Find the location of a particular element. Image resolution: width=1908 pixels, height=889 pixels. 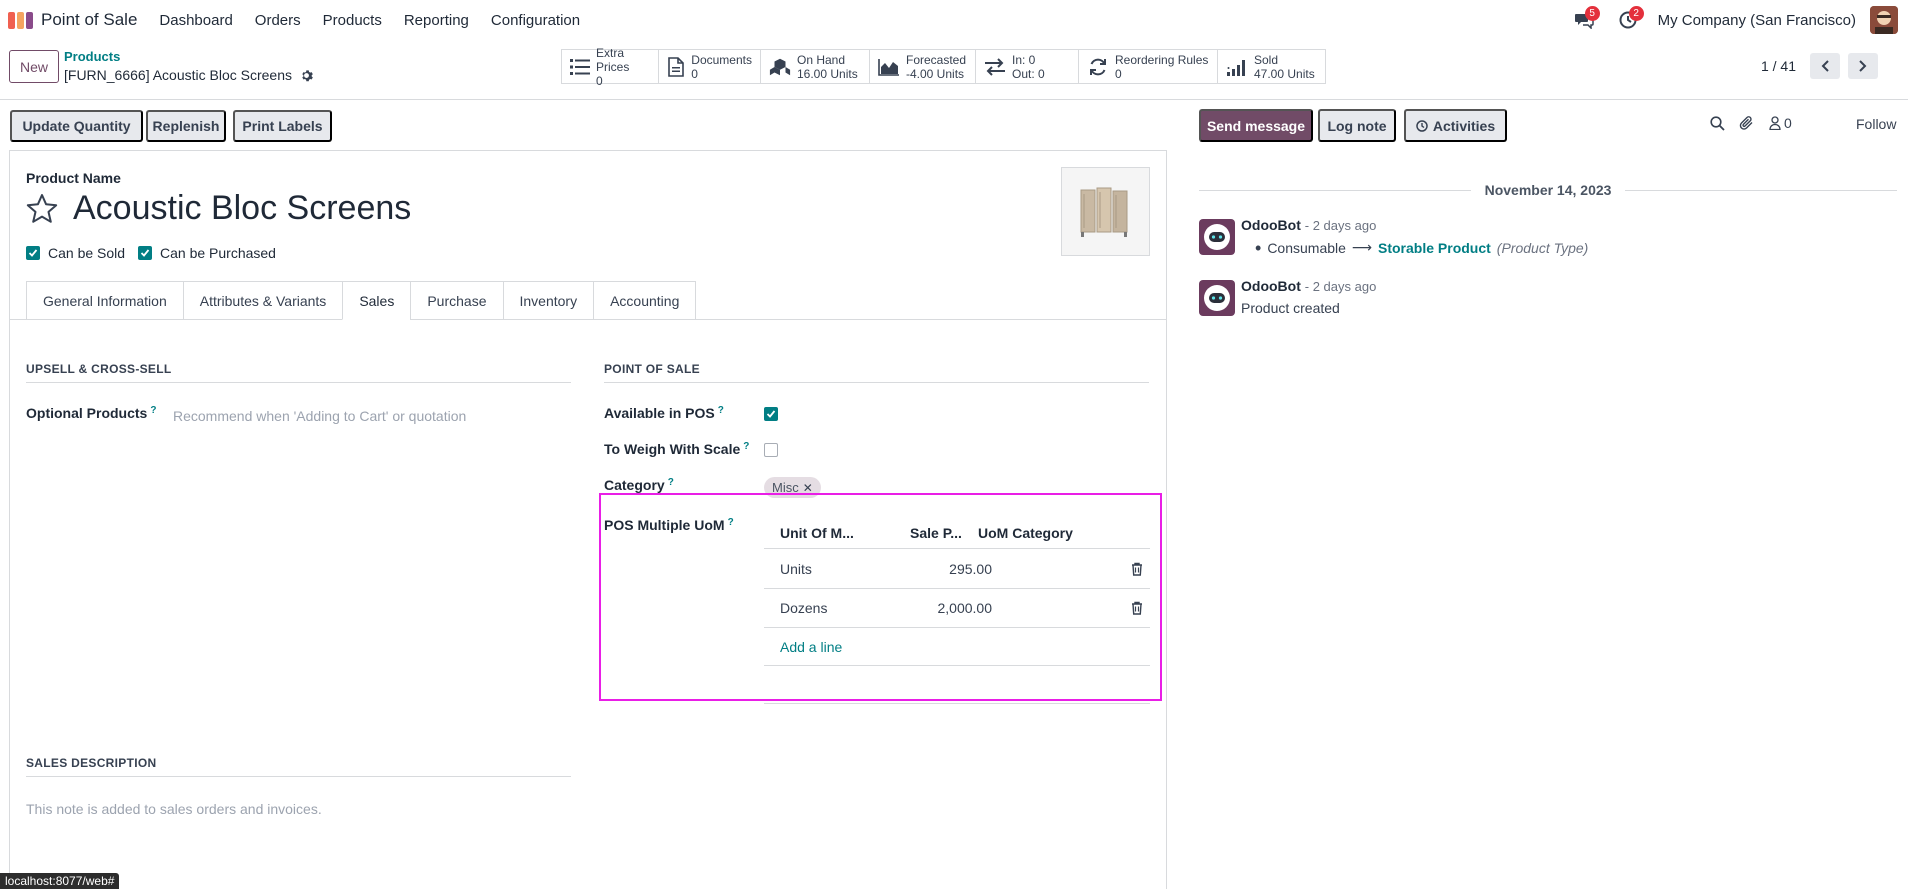

pos-app-icon is located at coordinates (21, 20).